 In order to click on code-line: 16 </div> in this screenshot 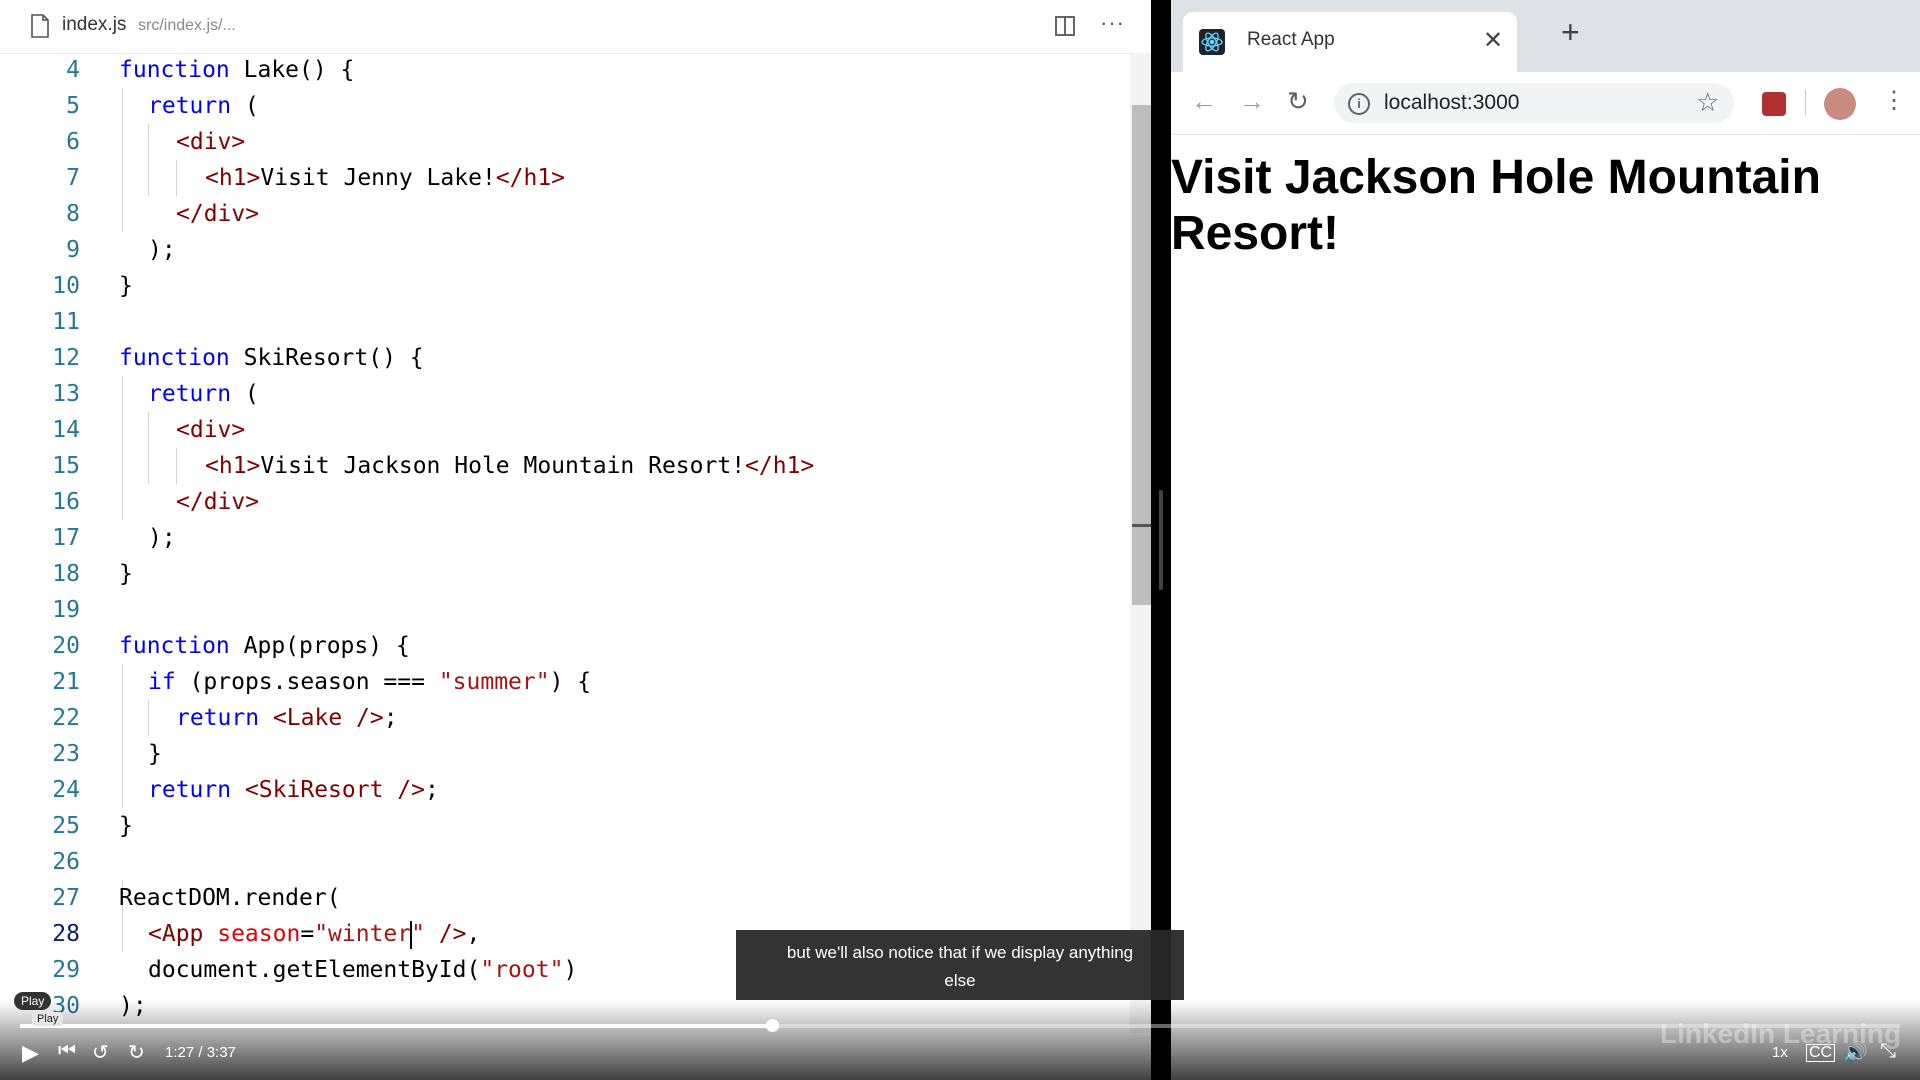, I will do `click(565, 502)`.